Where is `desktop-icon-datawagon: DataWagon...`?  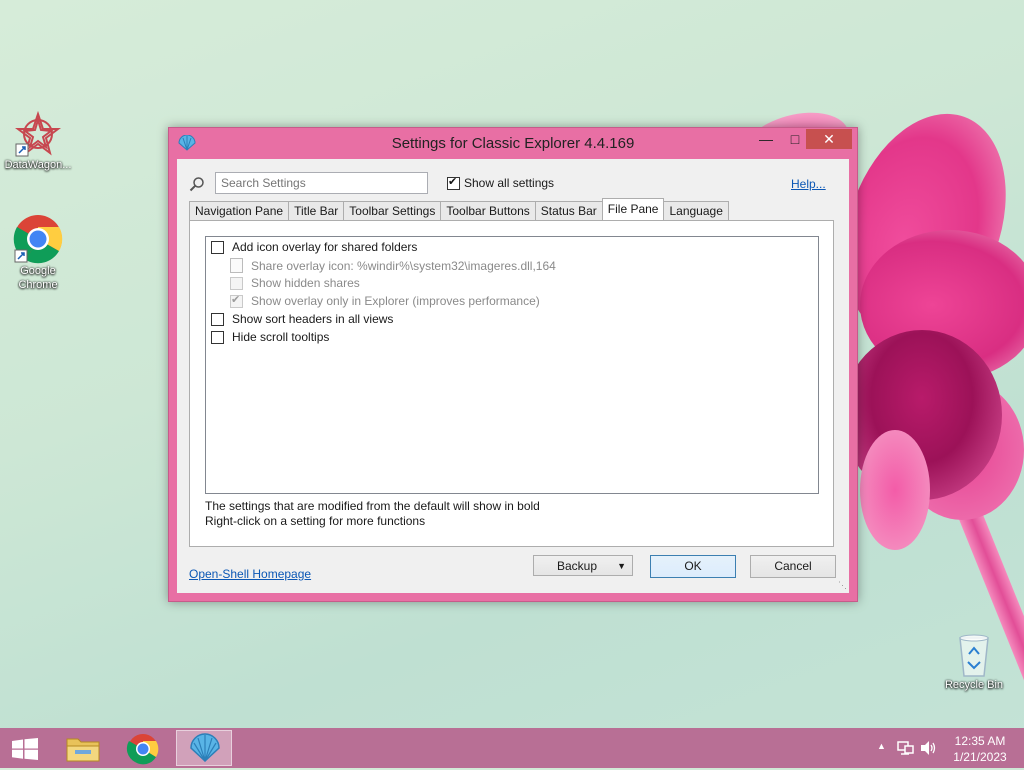
desktop-icon-datawagon: DataWagon... is located at coordinates (38, 141).